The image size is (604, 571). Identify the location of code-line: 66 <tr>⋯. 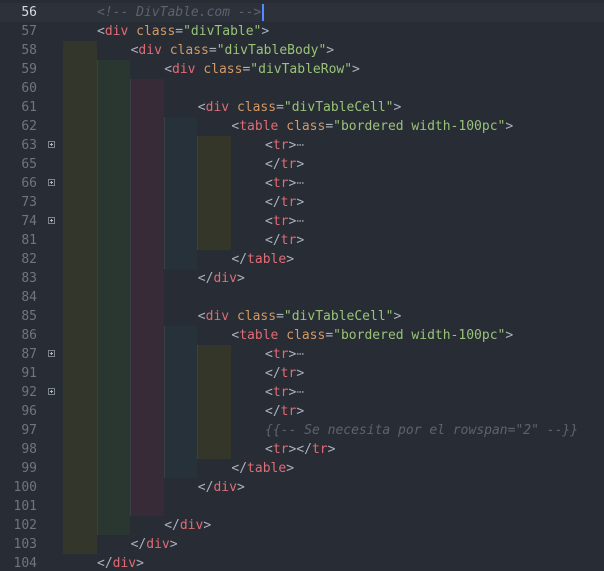
(302, 183).